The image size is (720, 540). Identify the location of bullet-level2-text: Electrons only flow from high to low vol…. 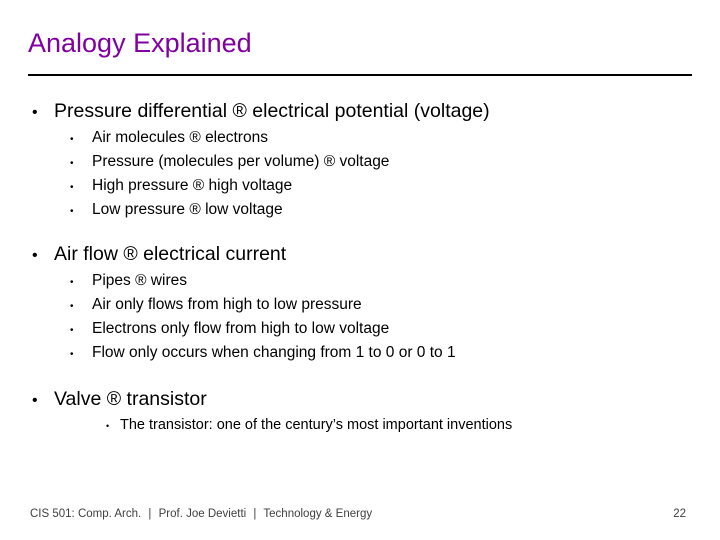
(241, 328).